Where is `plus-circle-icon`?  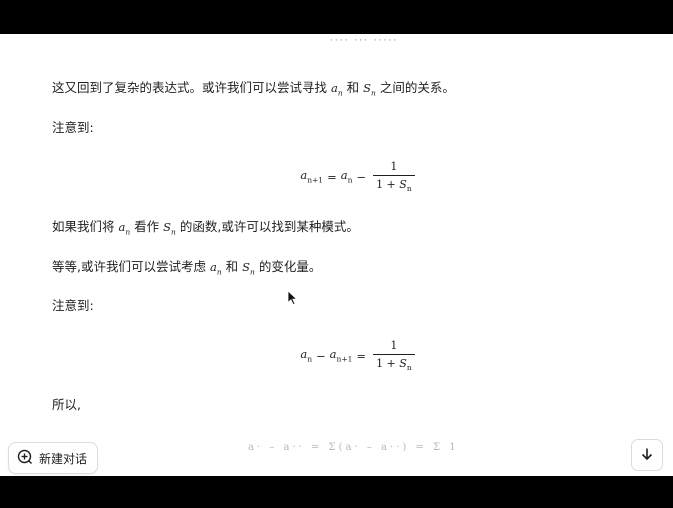 plus-circle-icon is located at coordinates (25, 458).